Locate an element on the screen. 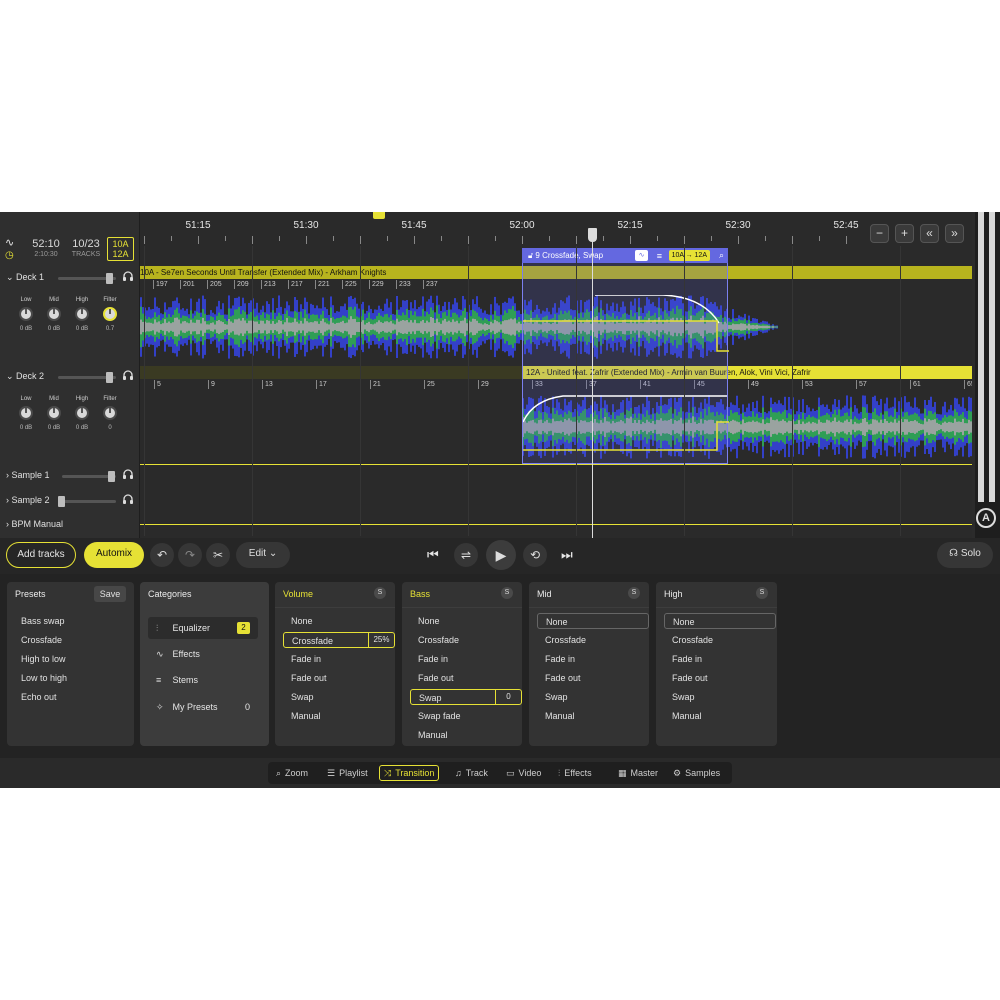 This screenshot has height=1000, width=1000. transition-key-badge: 10A → 12A is located at coordinates (689, 255).